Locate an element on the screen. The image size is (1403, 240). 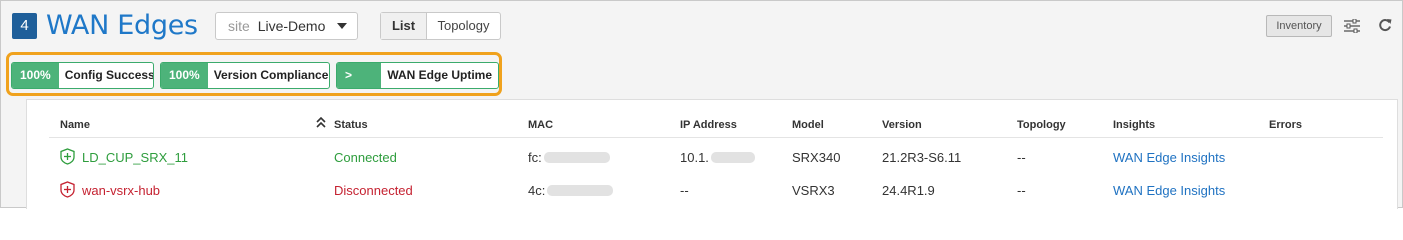
column-header-name: Name is located at coordinates (75, 125).